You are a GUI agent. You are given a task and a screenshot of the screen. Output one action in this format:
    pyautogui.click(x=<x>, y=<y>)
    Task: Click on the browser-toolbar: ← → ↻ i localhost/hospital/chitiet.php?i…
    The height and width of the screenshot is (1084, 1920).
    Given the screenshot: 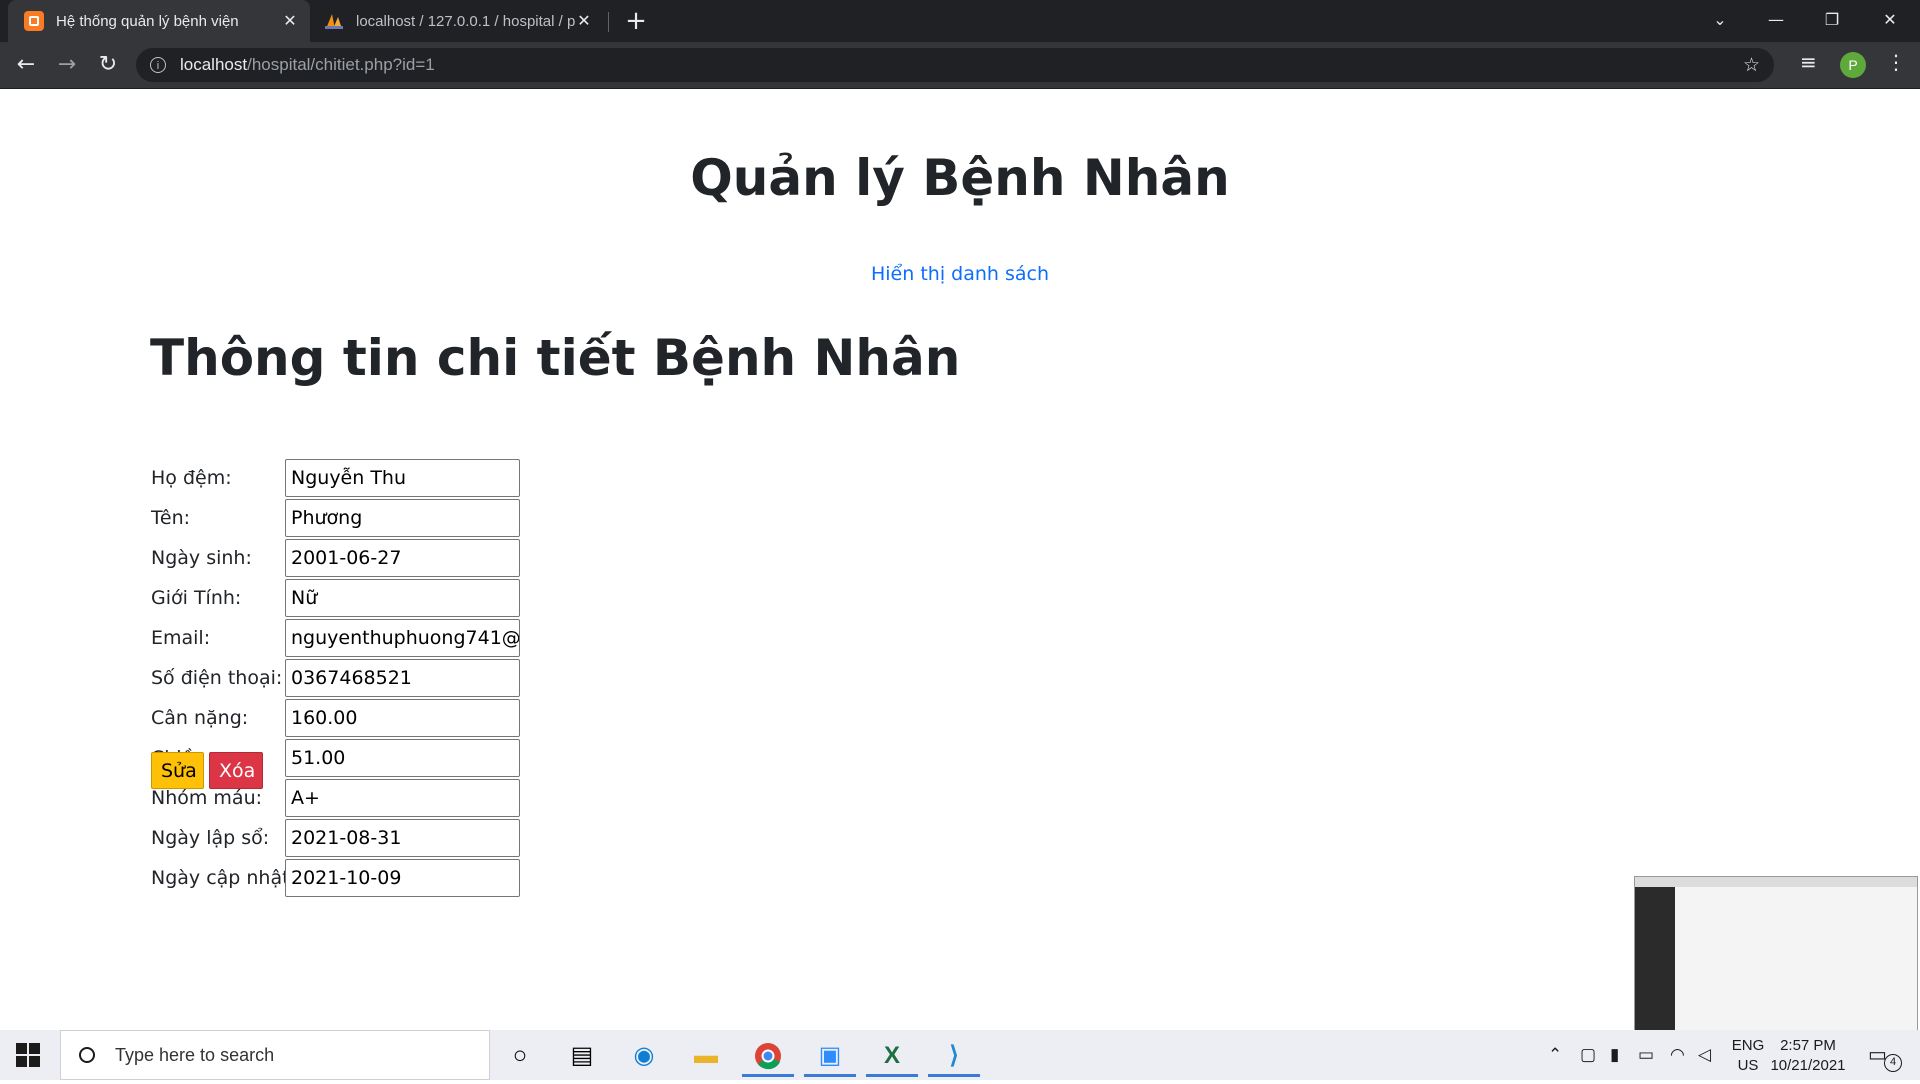 What is the action you would take?
    pyautogui.click(x=960, y=65)
    